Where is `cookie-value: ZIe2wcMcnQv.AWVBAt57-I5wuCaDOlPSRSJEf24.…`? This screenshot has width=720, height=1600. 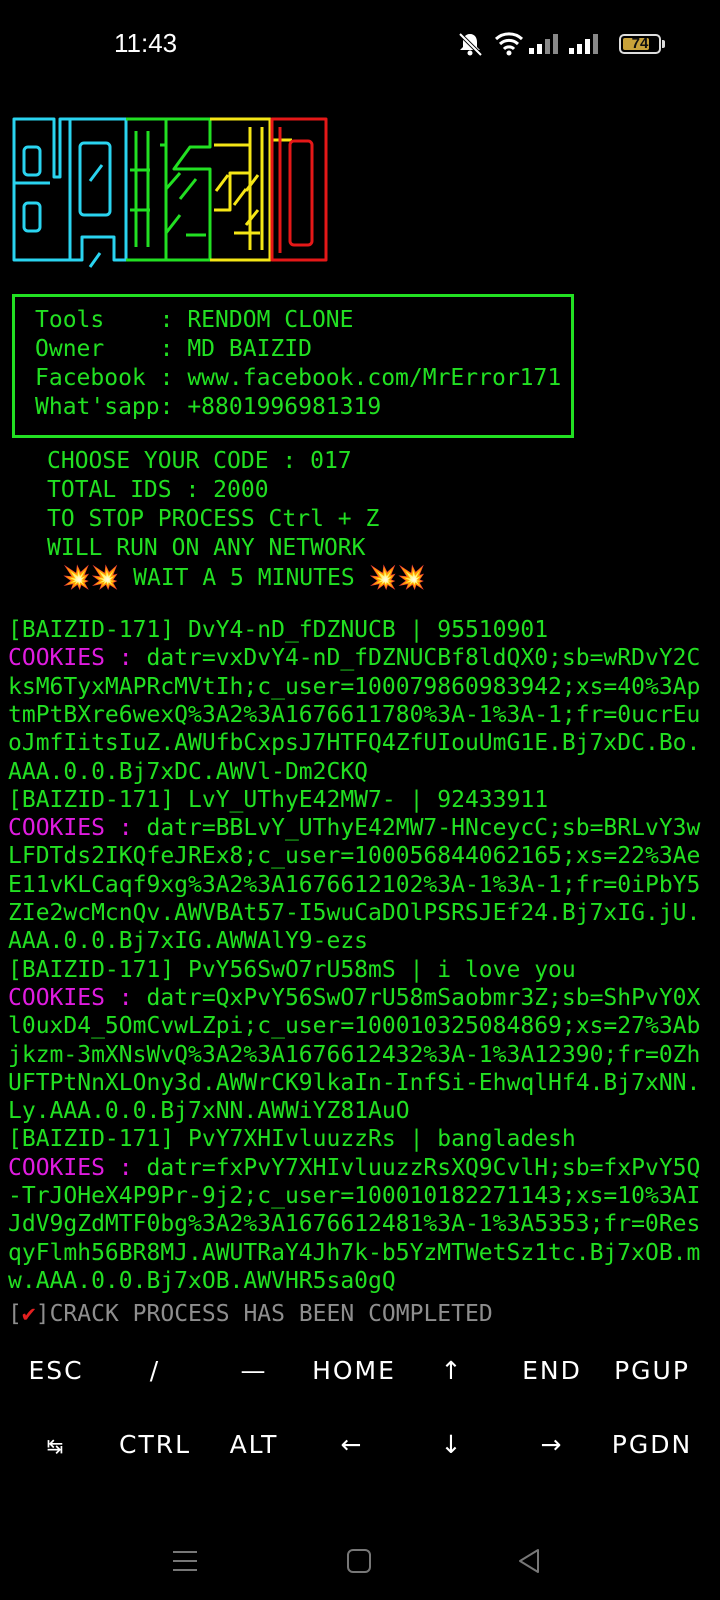
cookie-value: ZIe2wcMcnQv.AWVBAt57-I5wuCaDOlPSRSJEf24.… is located at coordinates (354, 913).